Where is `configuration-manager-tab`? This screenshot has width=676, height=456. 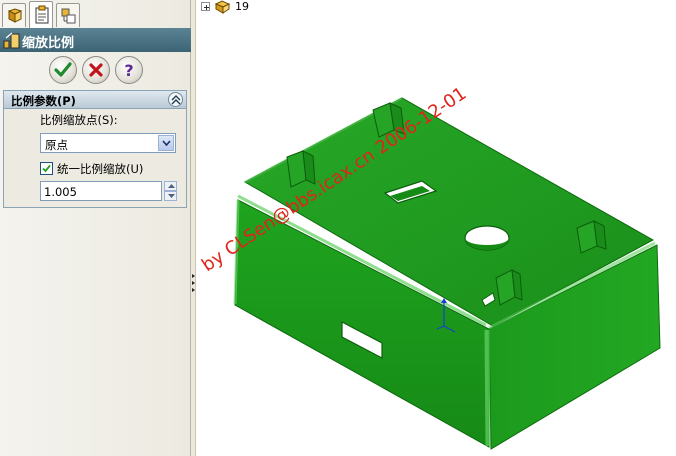 configuration-manager-tab is located at coordinates (68, 15).